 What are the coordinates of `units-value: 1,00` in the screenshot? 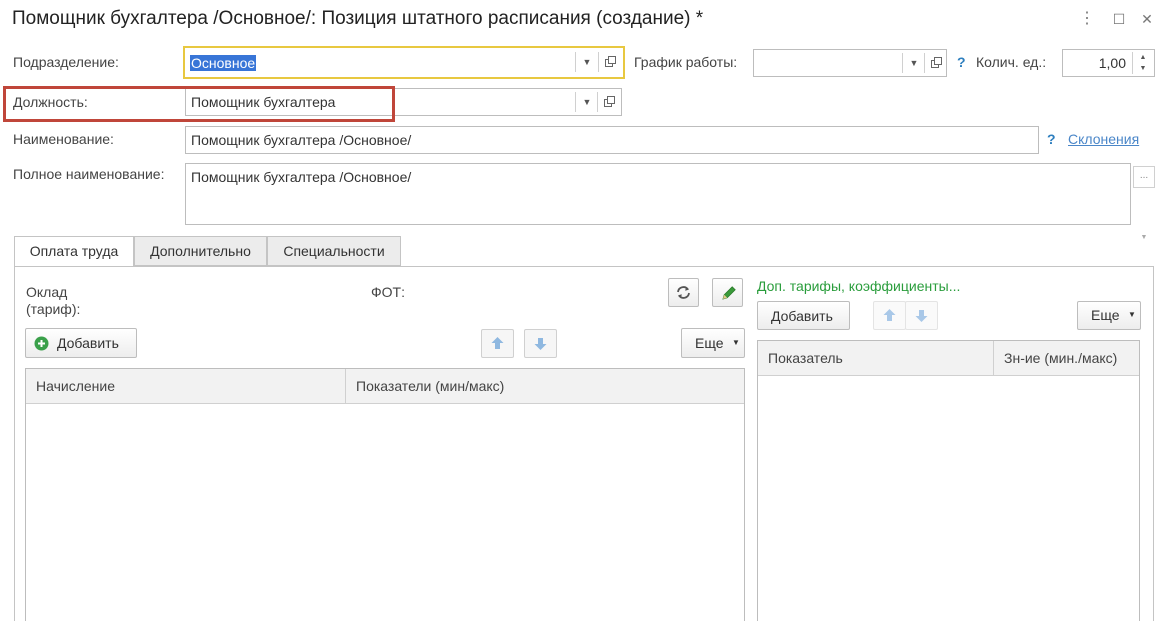 It's located at (1112, 63).